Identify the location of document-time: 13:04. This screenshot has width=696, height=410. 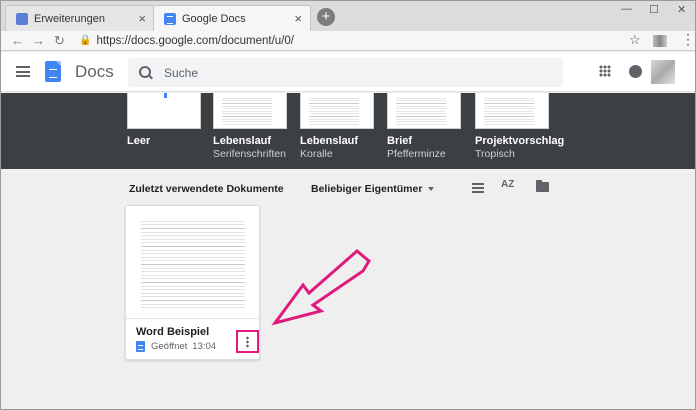
(204, 346).